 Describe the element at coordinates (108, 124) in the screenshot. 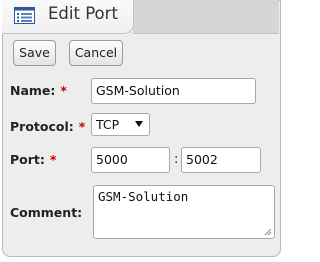

I see `protocol-selected-value: TCP` at that location.